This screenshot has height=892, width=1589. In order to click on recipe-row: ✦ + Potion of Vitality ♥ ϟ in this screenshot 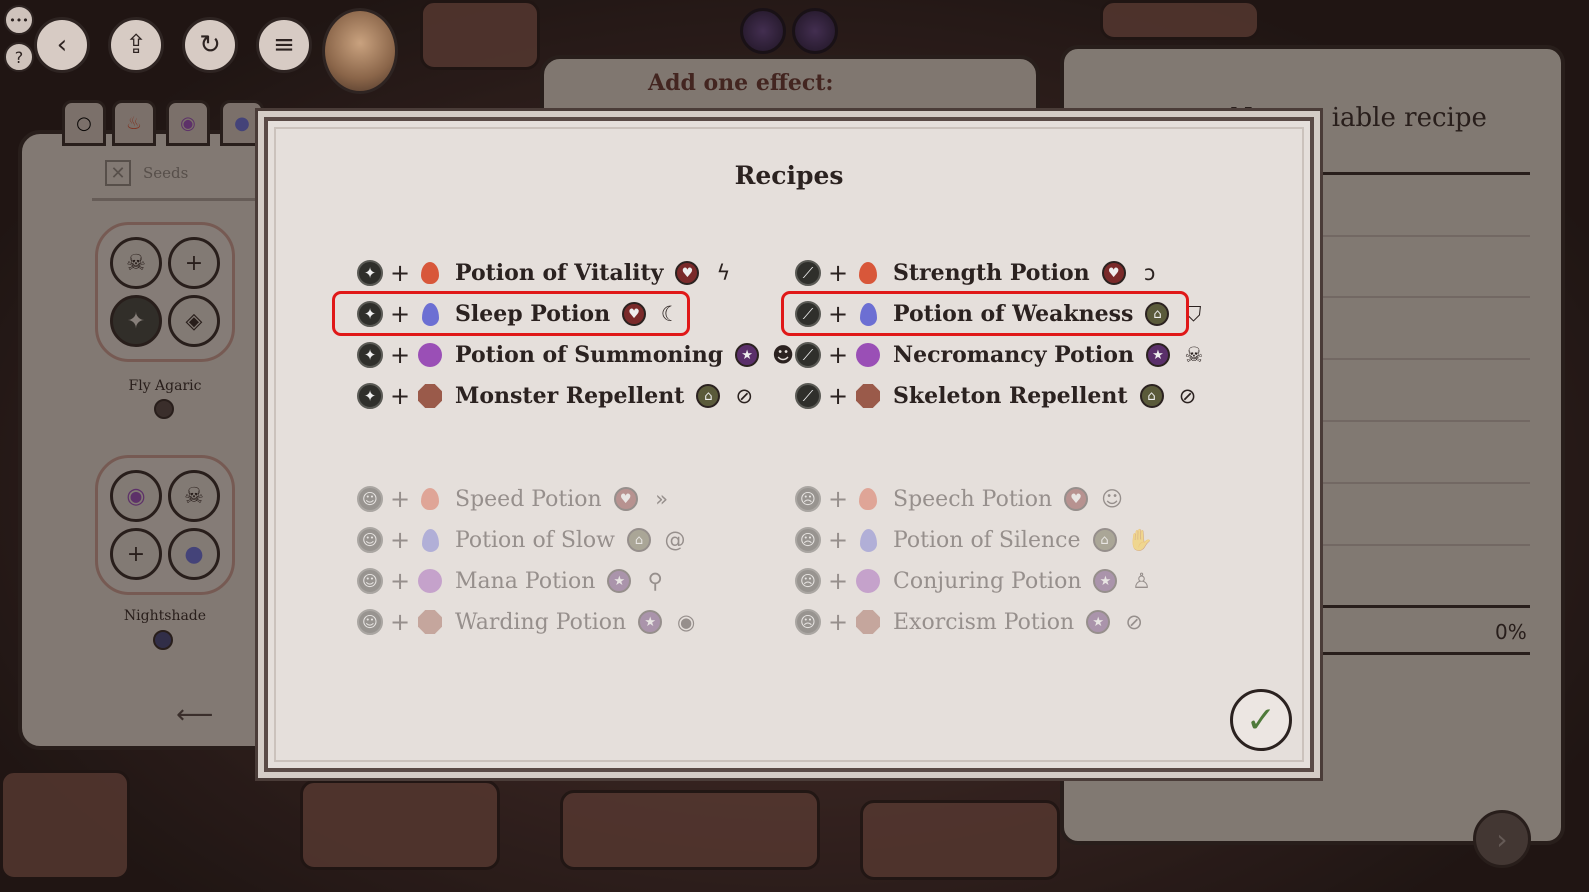, I will do `click(547, 273)`.